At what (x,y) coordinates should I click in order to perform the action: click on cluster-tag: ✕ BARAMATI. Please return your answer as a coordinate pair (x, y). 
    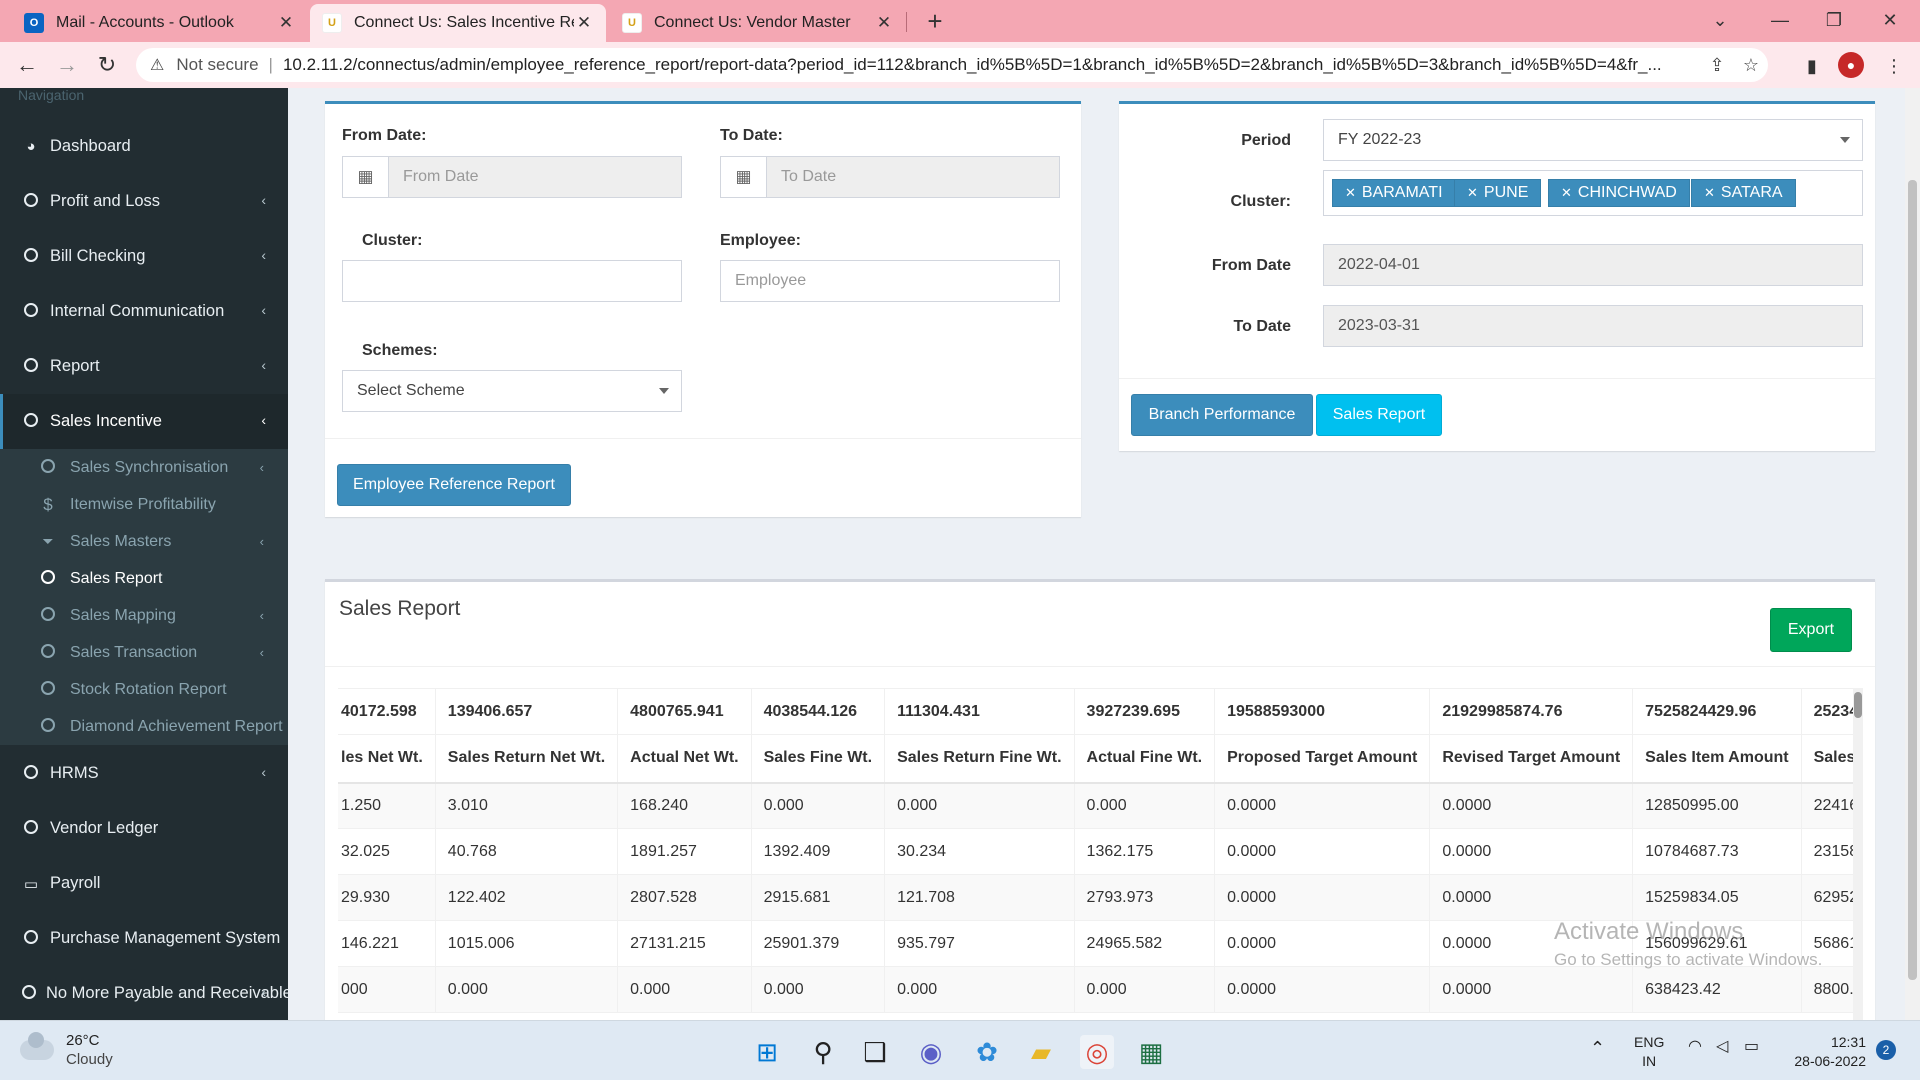
    Looking at the image, I should click on (1394, 193).